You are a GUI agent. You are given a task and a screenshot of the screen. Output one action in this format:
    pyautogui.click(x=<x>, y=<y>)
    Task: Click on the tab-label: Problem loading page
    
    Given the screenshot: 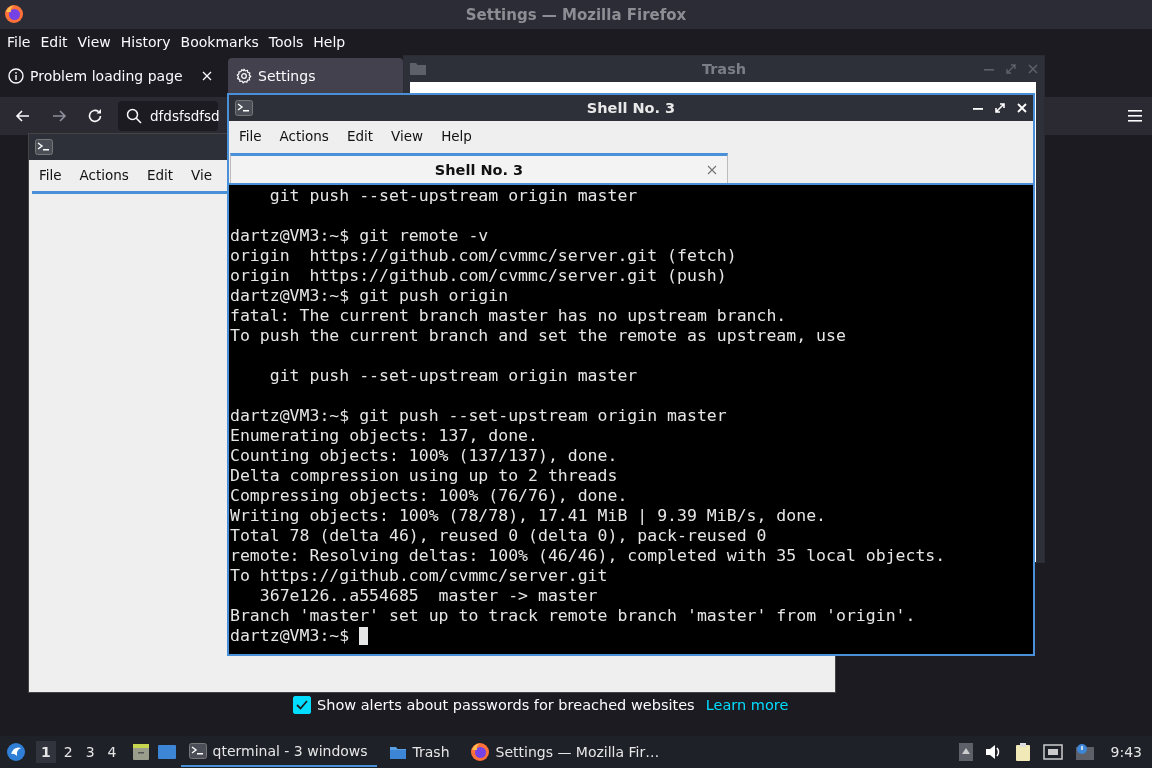 What is the action you would take?
    pyautogui.click(x=107, y=75)
    